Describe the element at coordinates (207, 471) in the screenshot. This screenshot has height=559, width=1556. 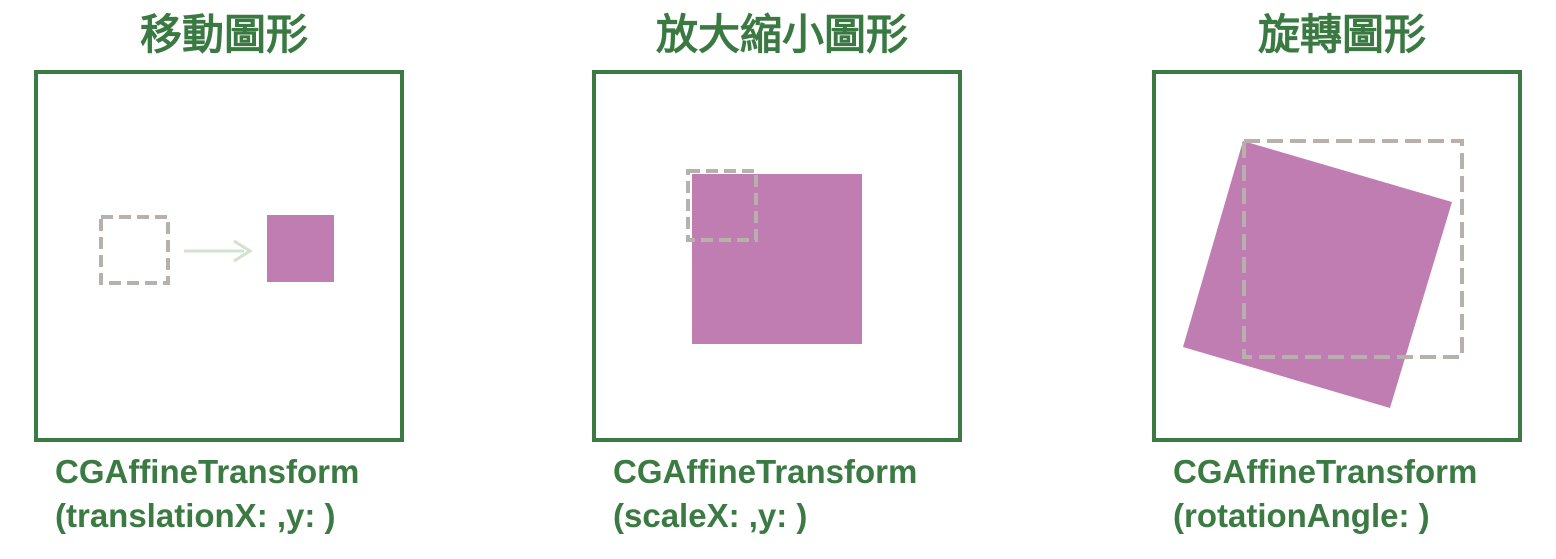
I see `translation-caption-line1: CGAffineTransform` at that location.